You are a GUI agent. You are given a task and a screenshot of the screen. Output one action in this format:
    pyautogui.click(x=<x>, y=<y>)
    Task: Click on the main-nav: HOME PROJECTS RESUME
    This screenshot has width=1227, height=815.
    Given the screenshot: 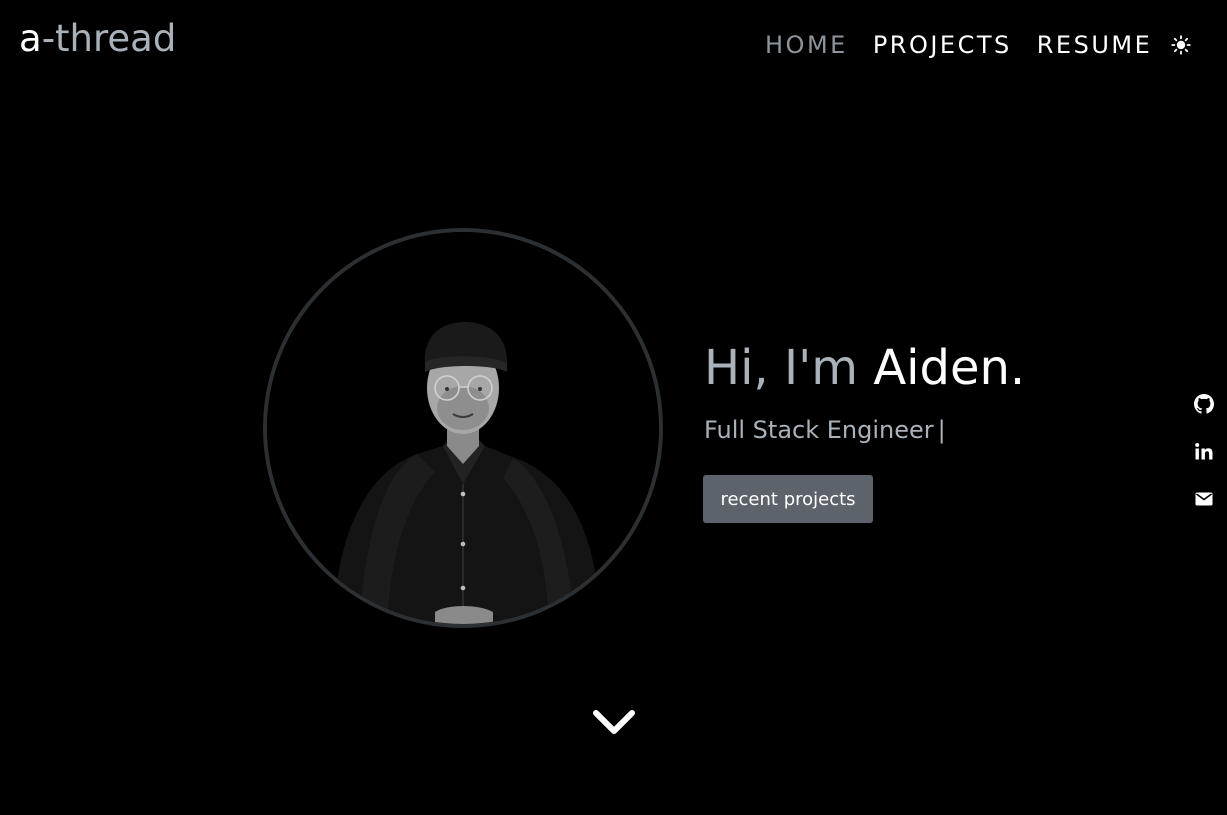 What is the action you would take?
    pyautogui.click(x=978, y=45)
    